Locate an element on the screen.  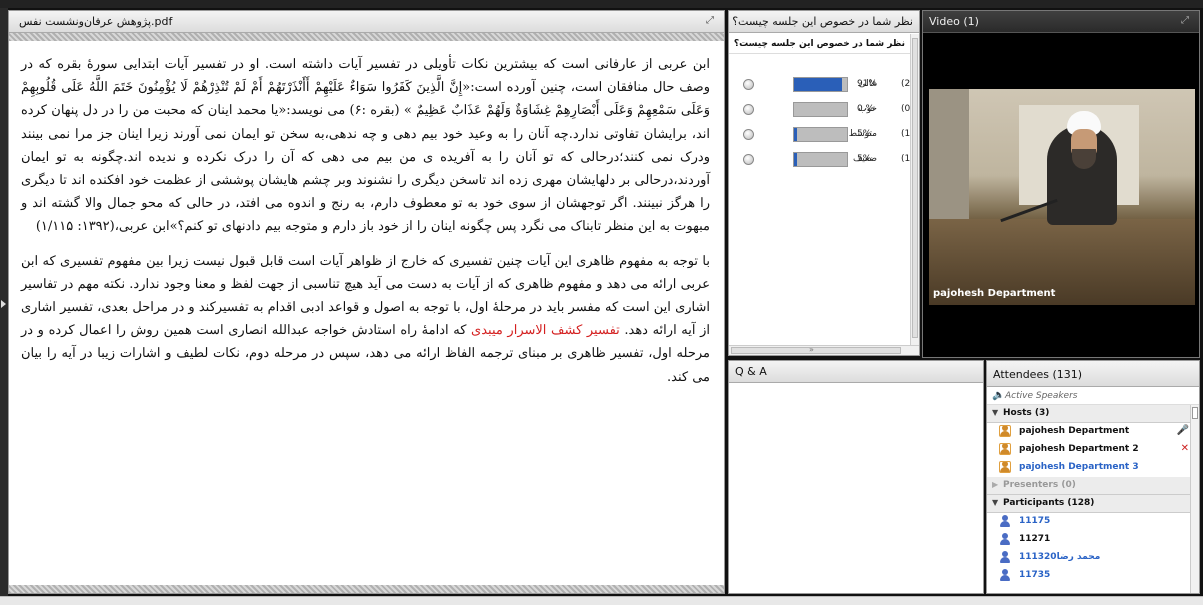
active-speakers-label: Active Speakers is located at coordinates (1041, 396).